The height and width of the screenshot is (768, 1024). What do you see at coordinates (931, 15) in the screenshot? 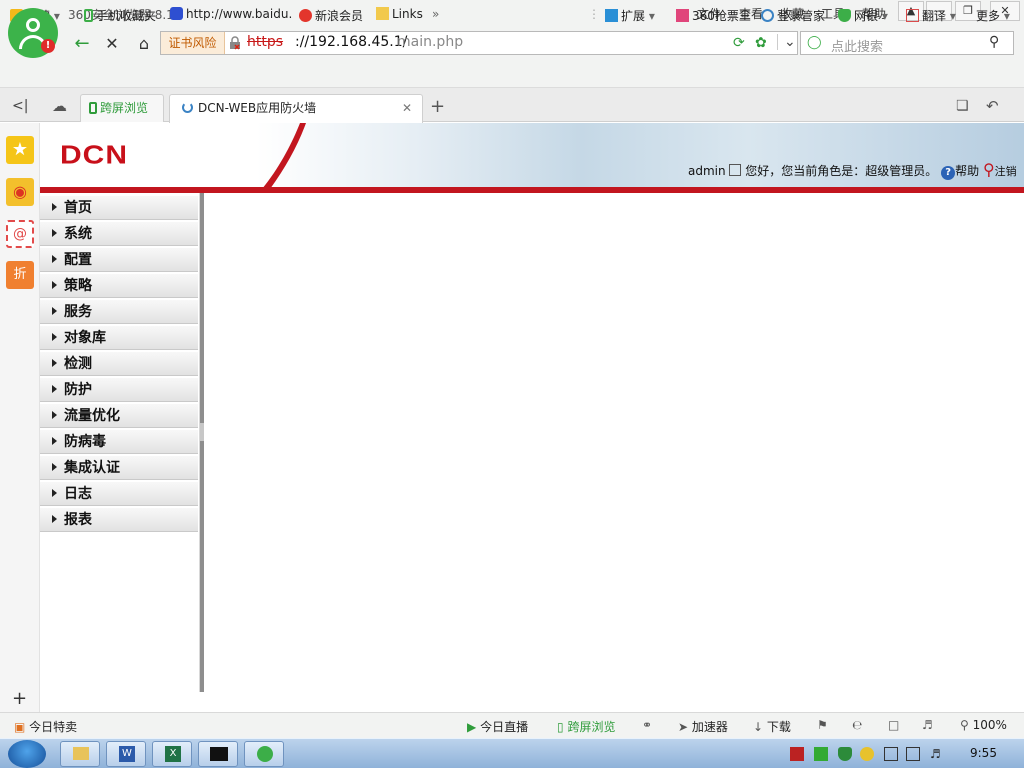
I see `ext-translate: 翻译 ▾` at bounding box center [931, 15].